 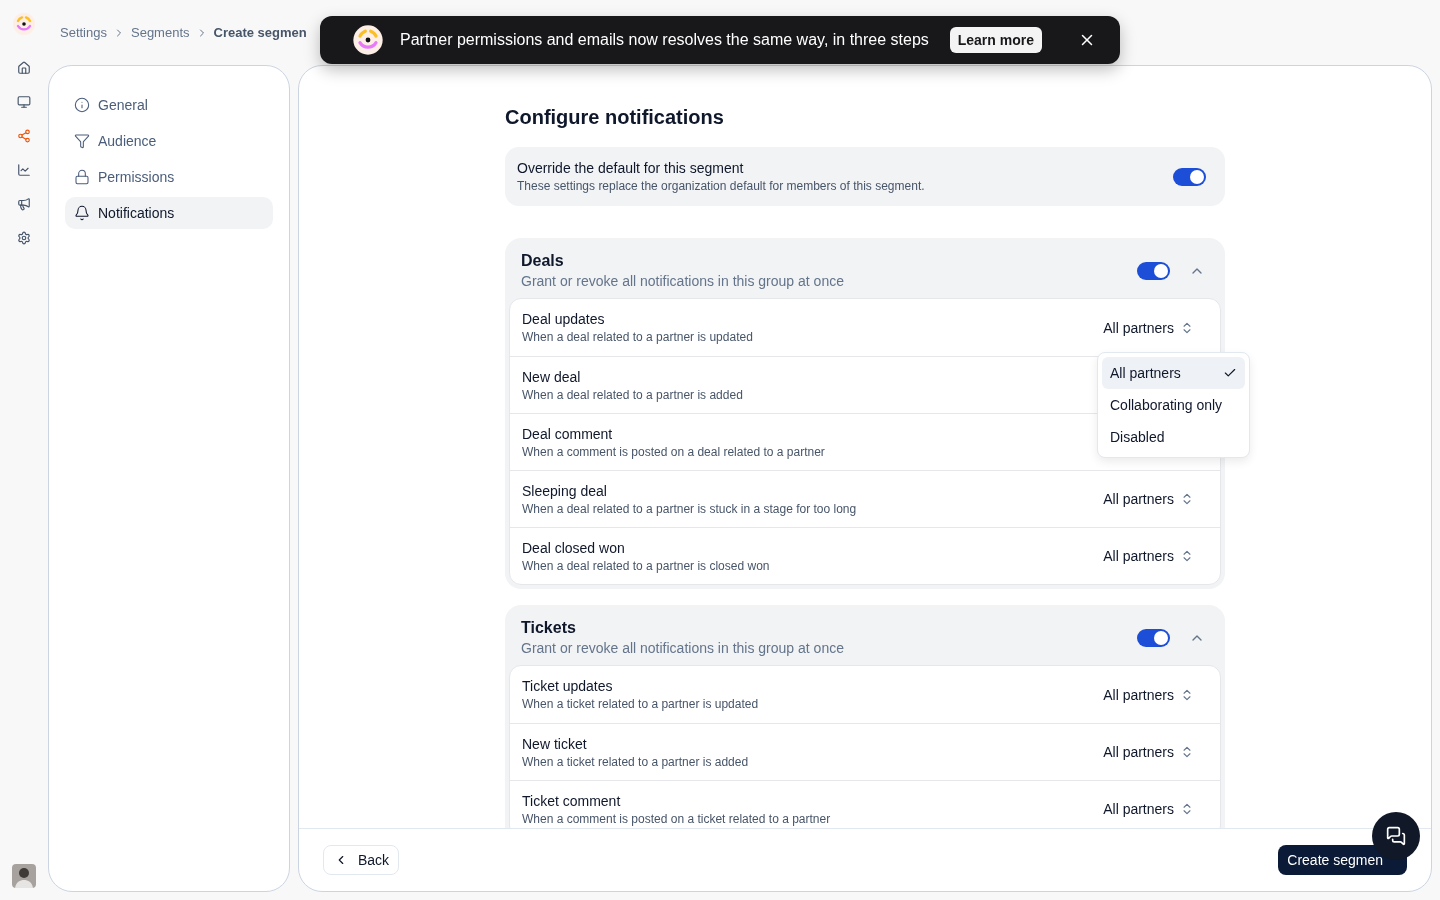 I want to click on notification-description: When a deal related to a partner is stuck in a stage for too long, so click(x=689, y=508).